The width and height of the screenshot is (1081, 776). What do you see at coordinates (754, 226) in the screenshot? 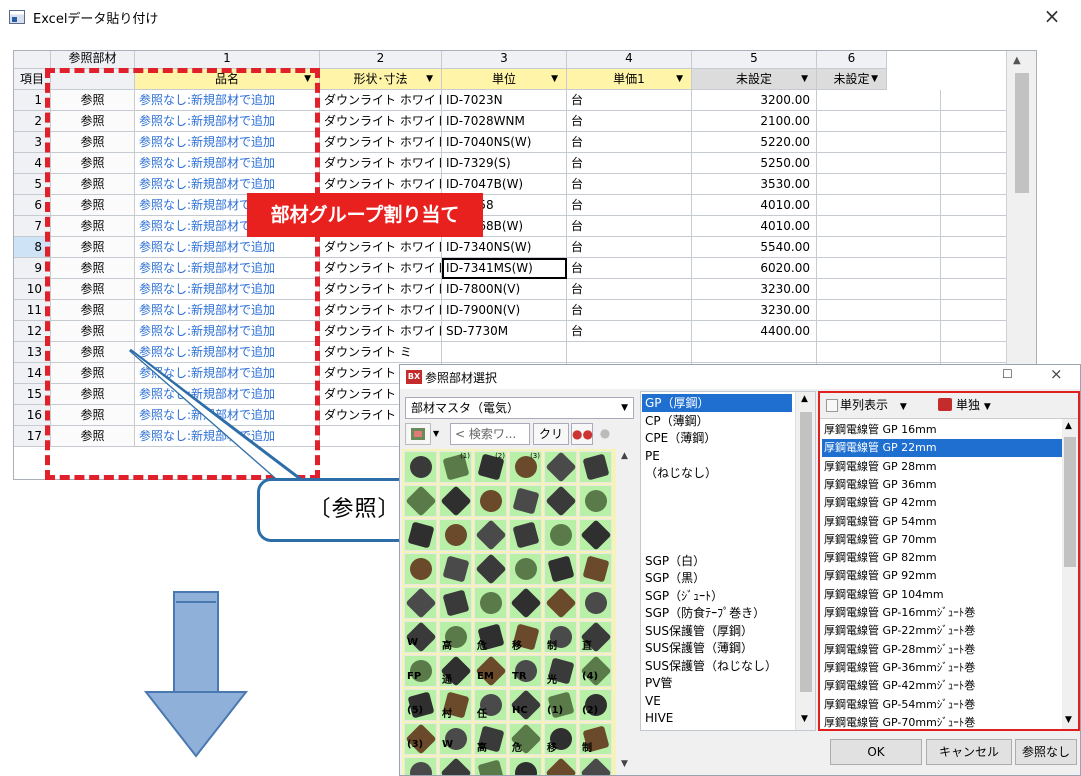
I see `price-cell: 4010.00` at bounding box center [754, 226].